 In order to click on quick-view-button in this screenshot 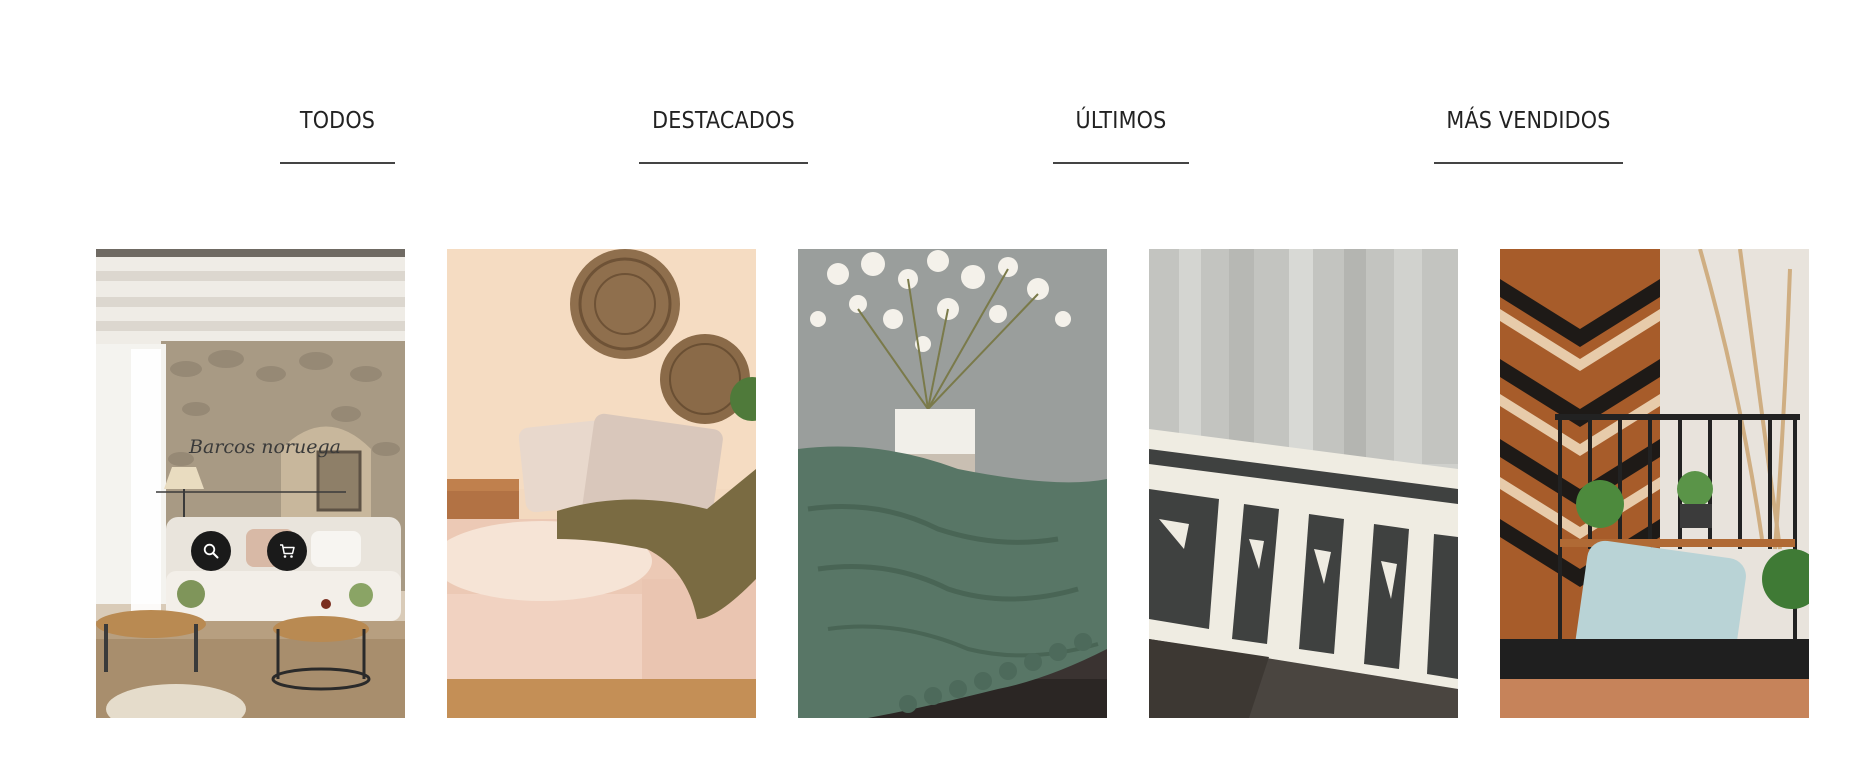, I will do `click(211, 551)`.